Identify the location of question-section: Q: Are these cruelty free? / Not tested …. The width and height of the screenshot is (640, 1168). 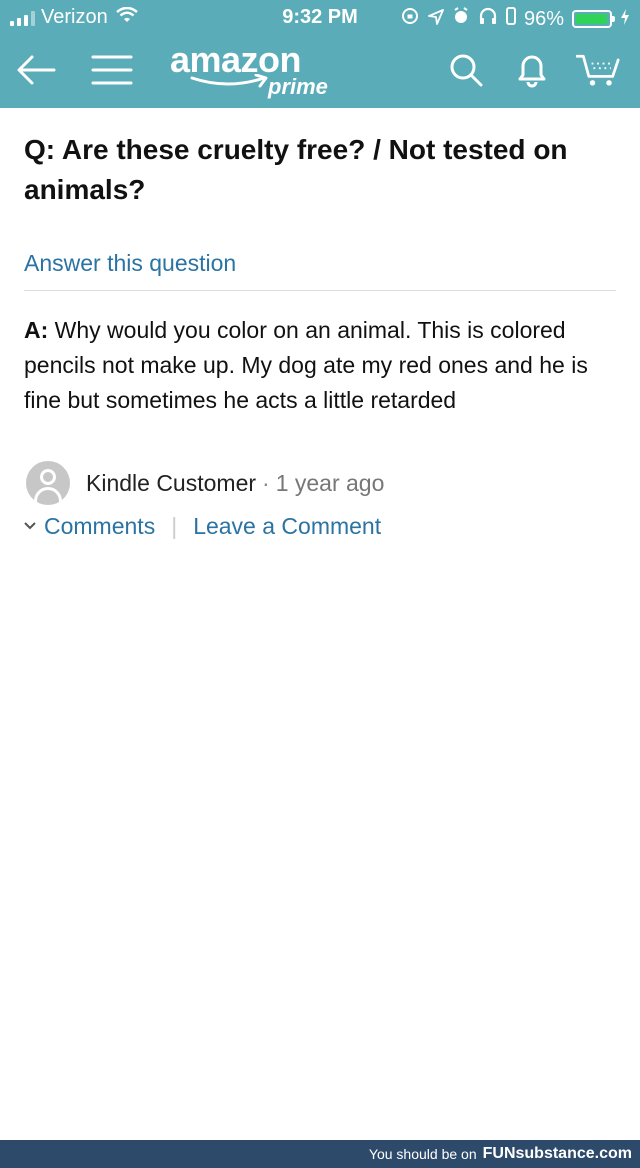
(320, 203).